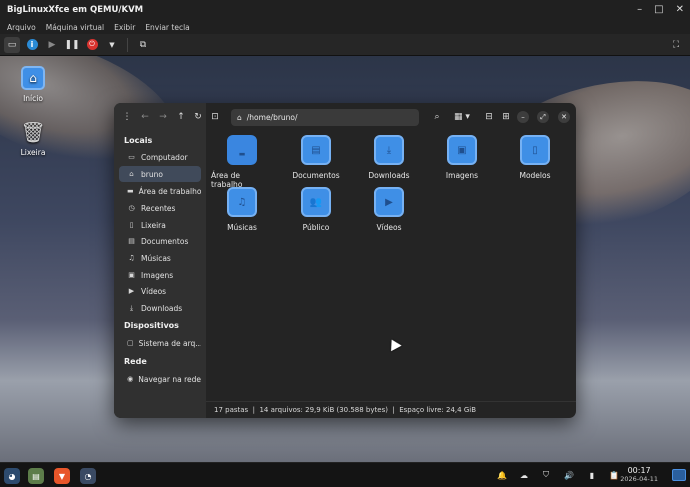 The height and width of the screenshot is (487, 690). I want to click on zoom-in-button: ⊞, so click(506, 117).